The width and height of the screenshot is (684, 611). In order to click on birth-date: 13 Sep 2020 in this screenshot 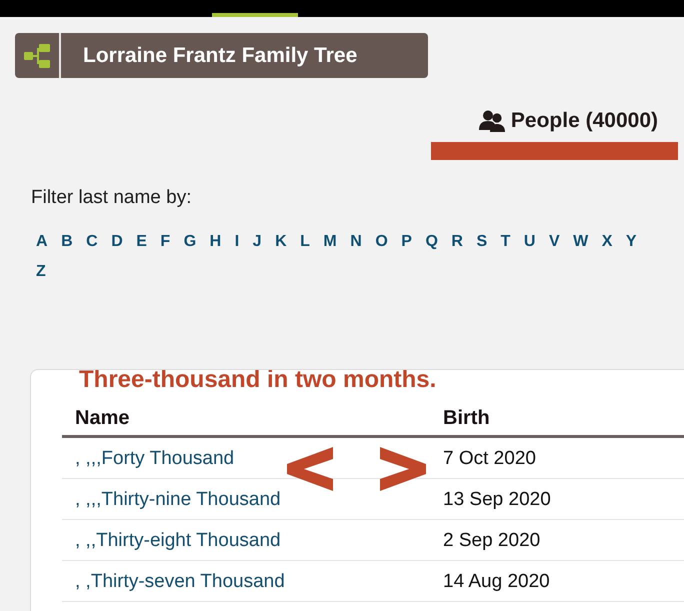, I will do `click(497, 499)`.